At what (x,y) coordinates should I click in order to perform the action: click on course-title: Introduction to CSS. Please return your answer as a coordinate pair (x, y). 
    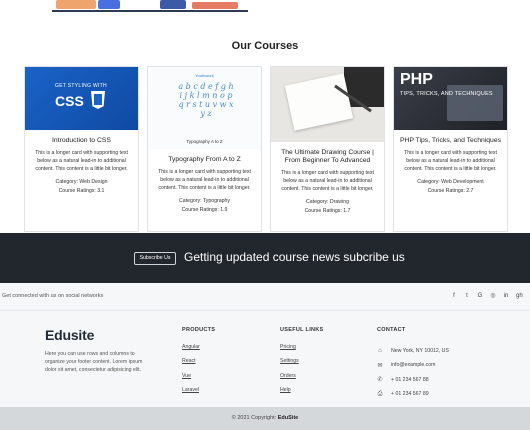
    Looking at the image, I should click on (81, 141).